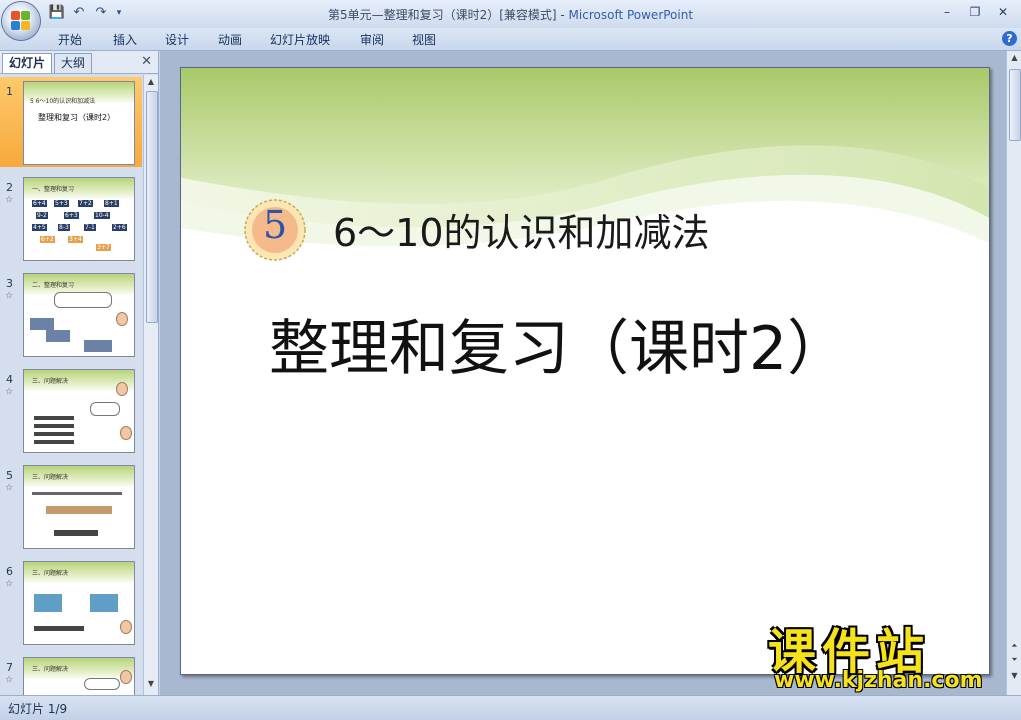  I want to click on tab-review: 审阅, so click(372, 39).